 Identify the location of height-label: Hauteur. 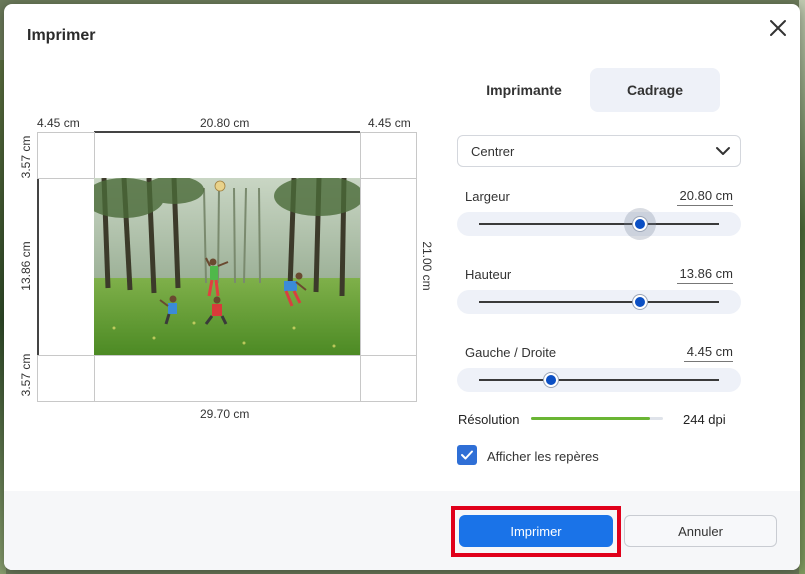
(488, 274).